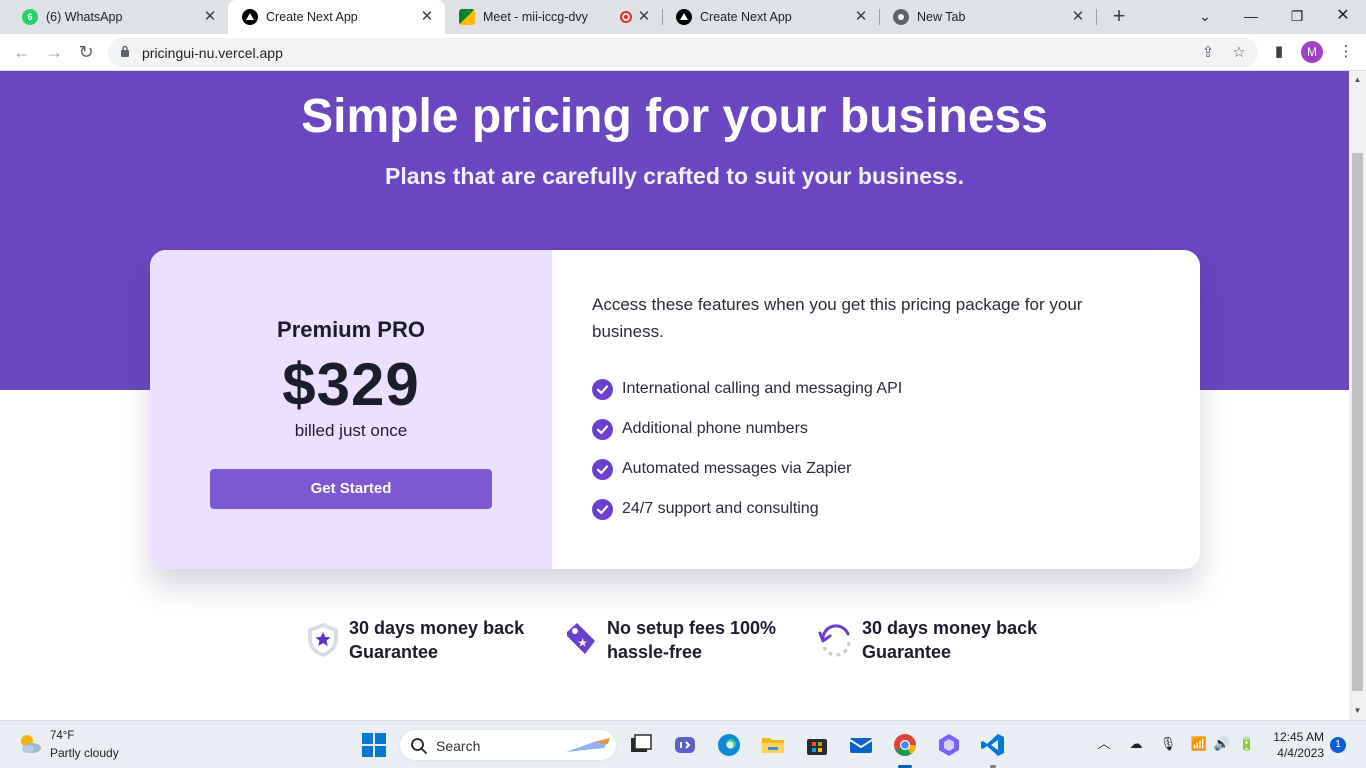 The width and height of the screenshot is (1366, 768). I want to click on feature-item: Additional phone numbers, so click(747, 429).